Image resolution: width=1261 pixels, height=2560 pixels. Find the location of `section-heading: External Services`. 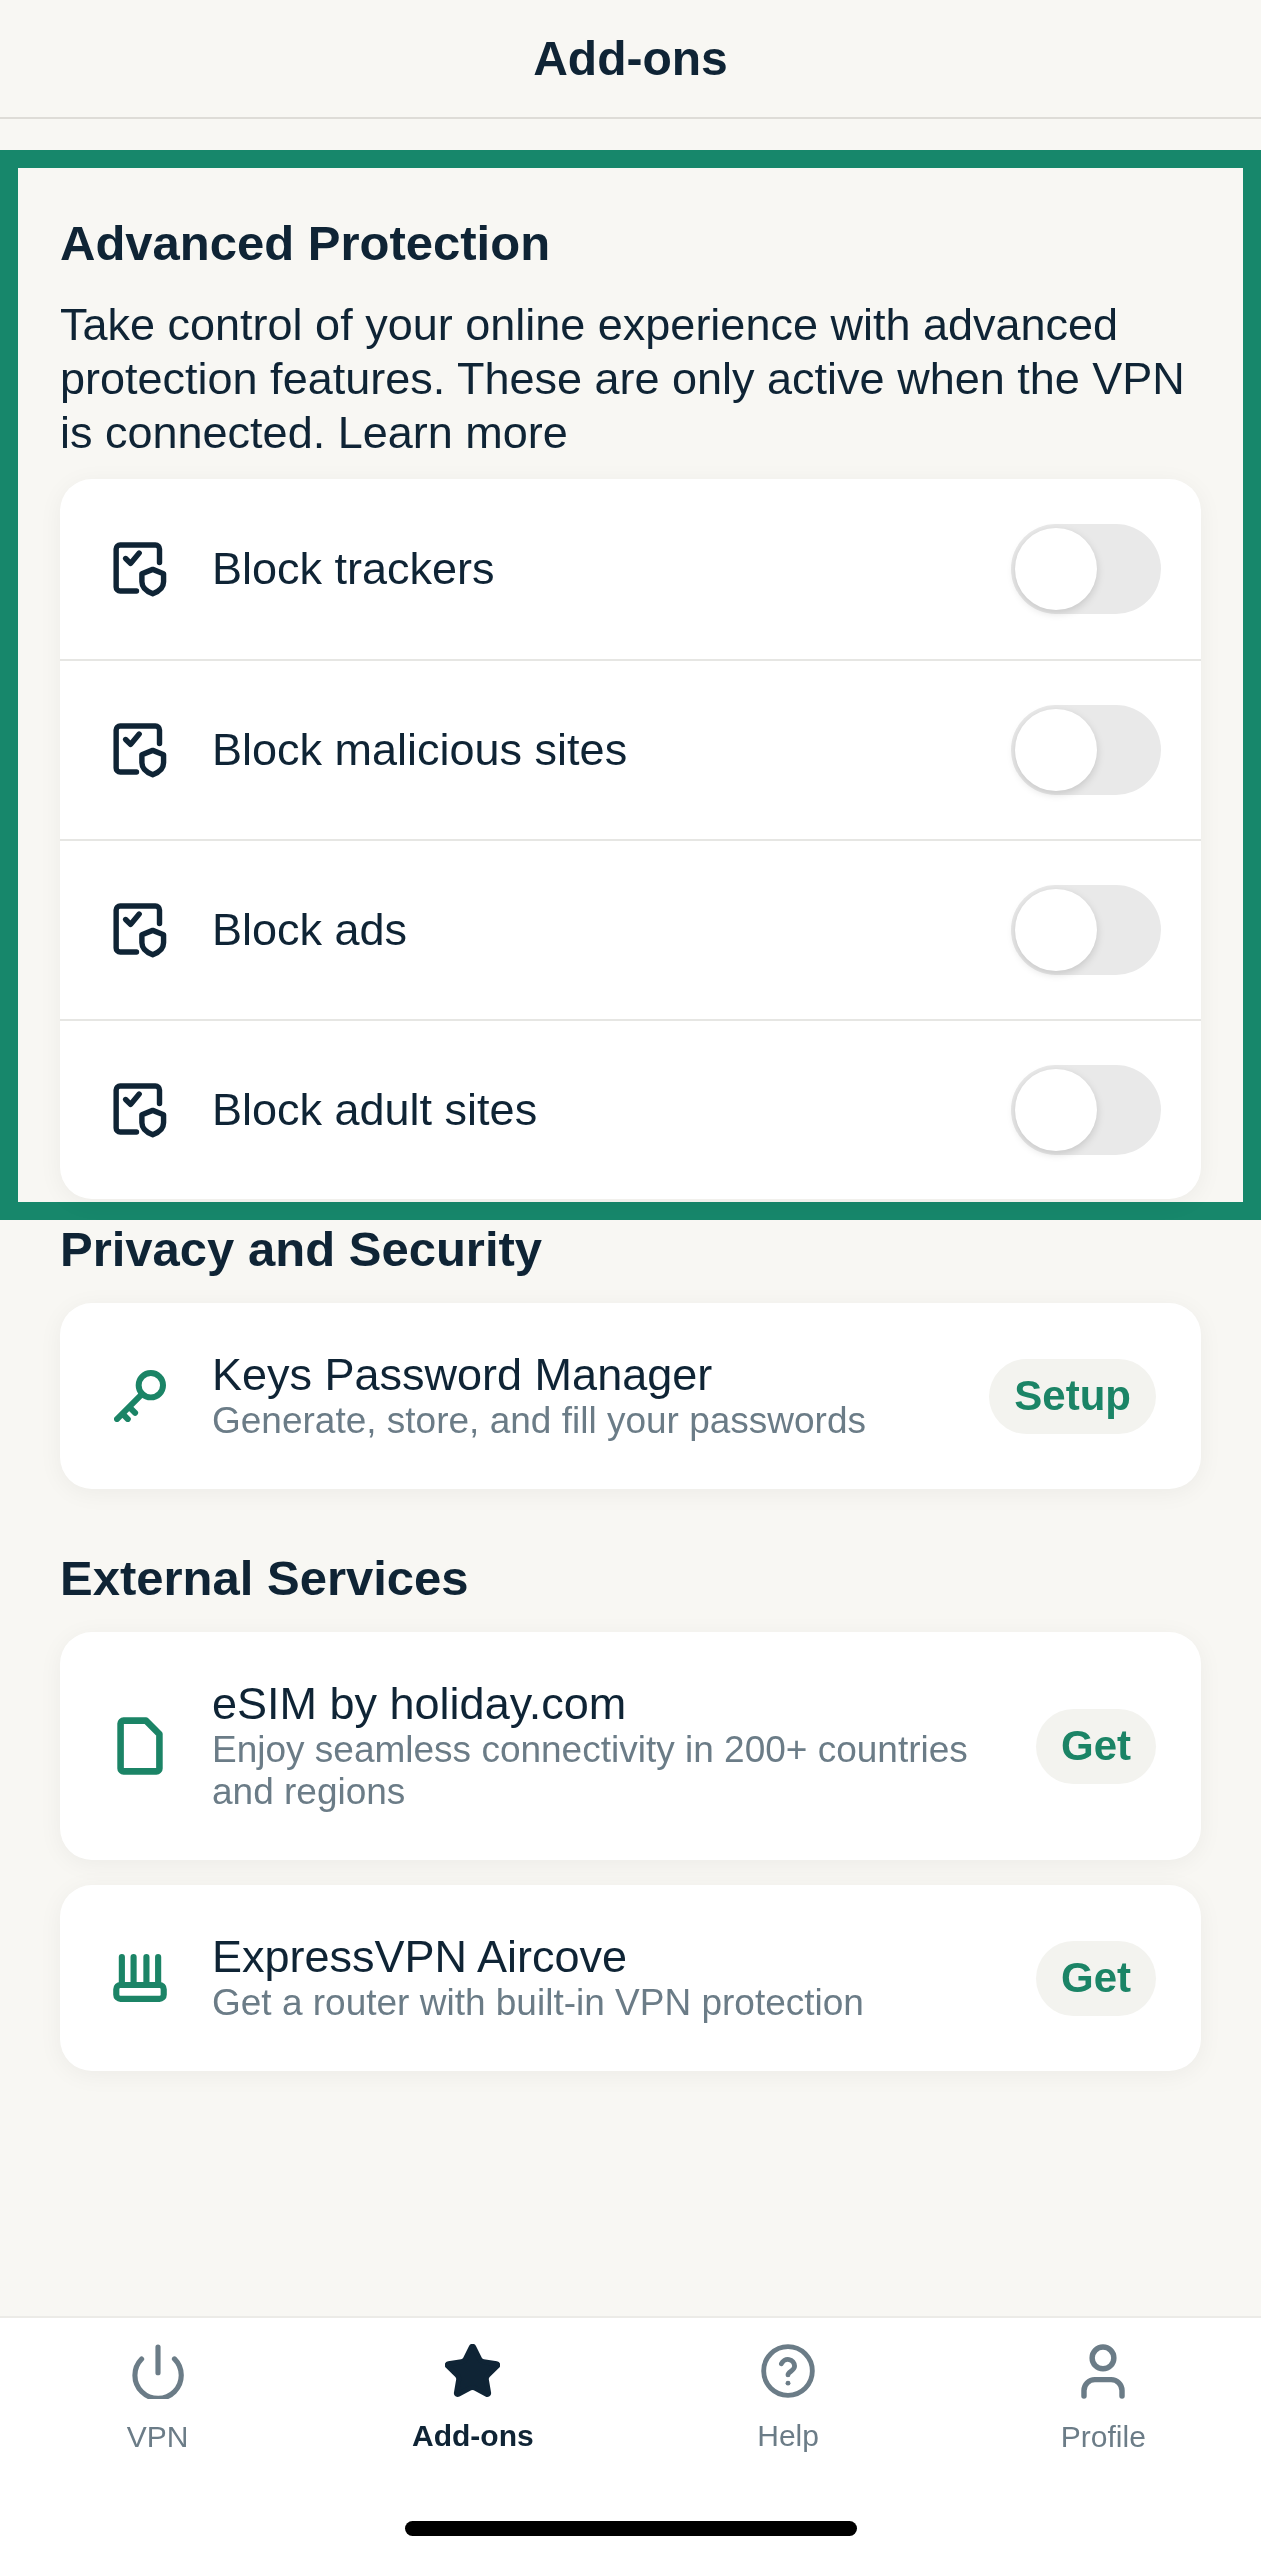

section-heading: External Services is located at coordinates (265, 1578).